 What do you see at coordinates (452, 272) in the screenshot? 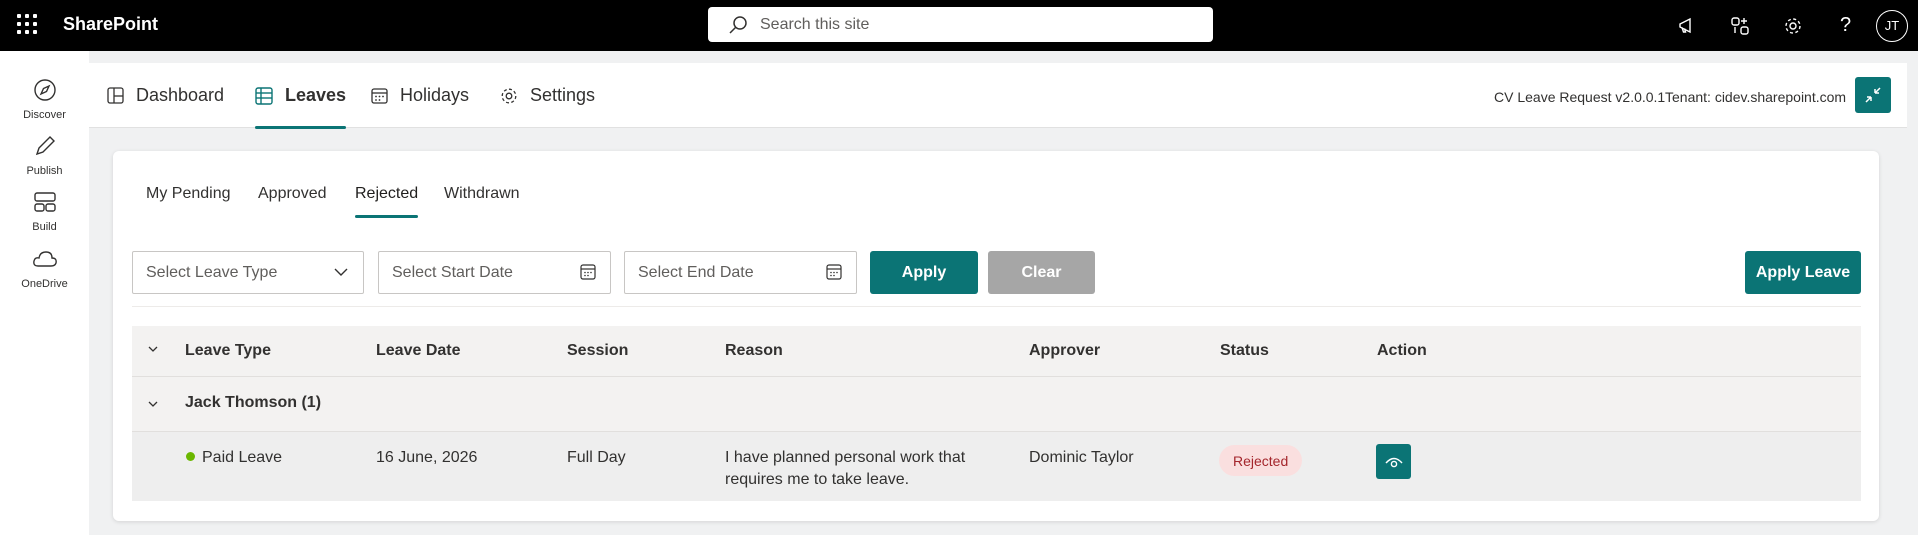
I see `start-date-placeholder: Select Start Date` at bounding box center [452, 272].